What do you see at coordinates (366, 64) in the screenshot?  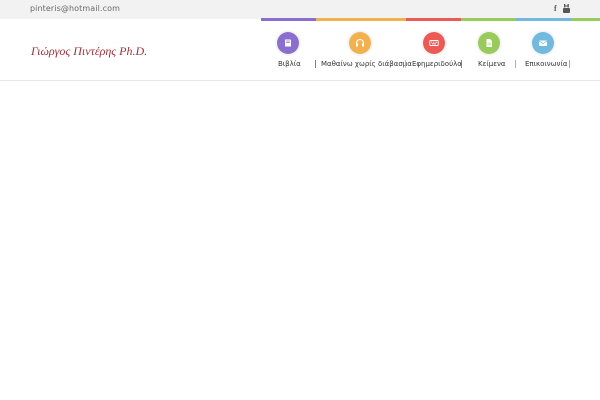 I see `nav-label-learn: Μαθαίνω χωρίς διάβασμα` at bounding box center [366, 64].